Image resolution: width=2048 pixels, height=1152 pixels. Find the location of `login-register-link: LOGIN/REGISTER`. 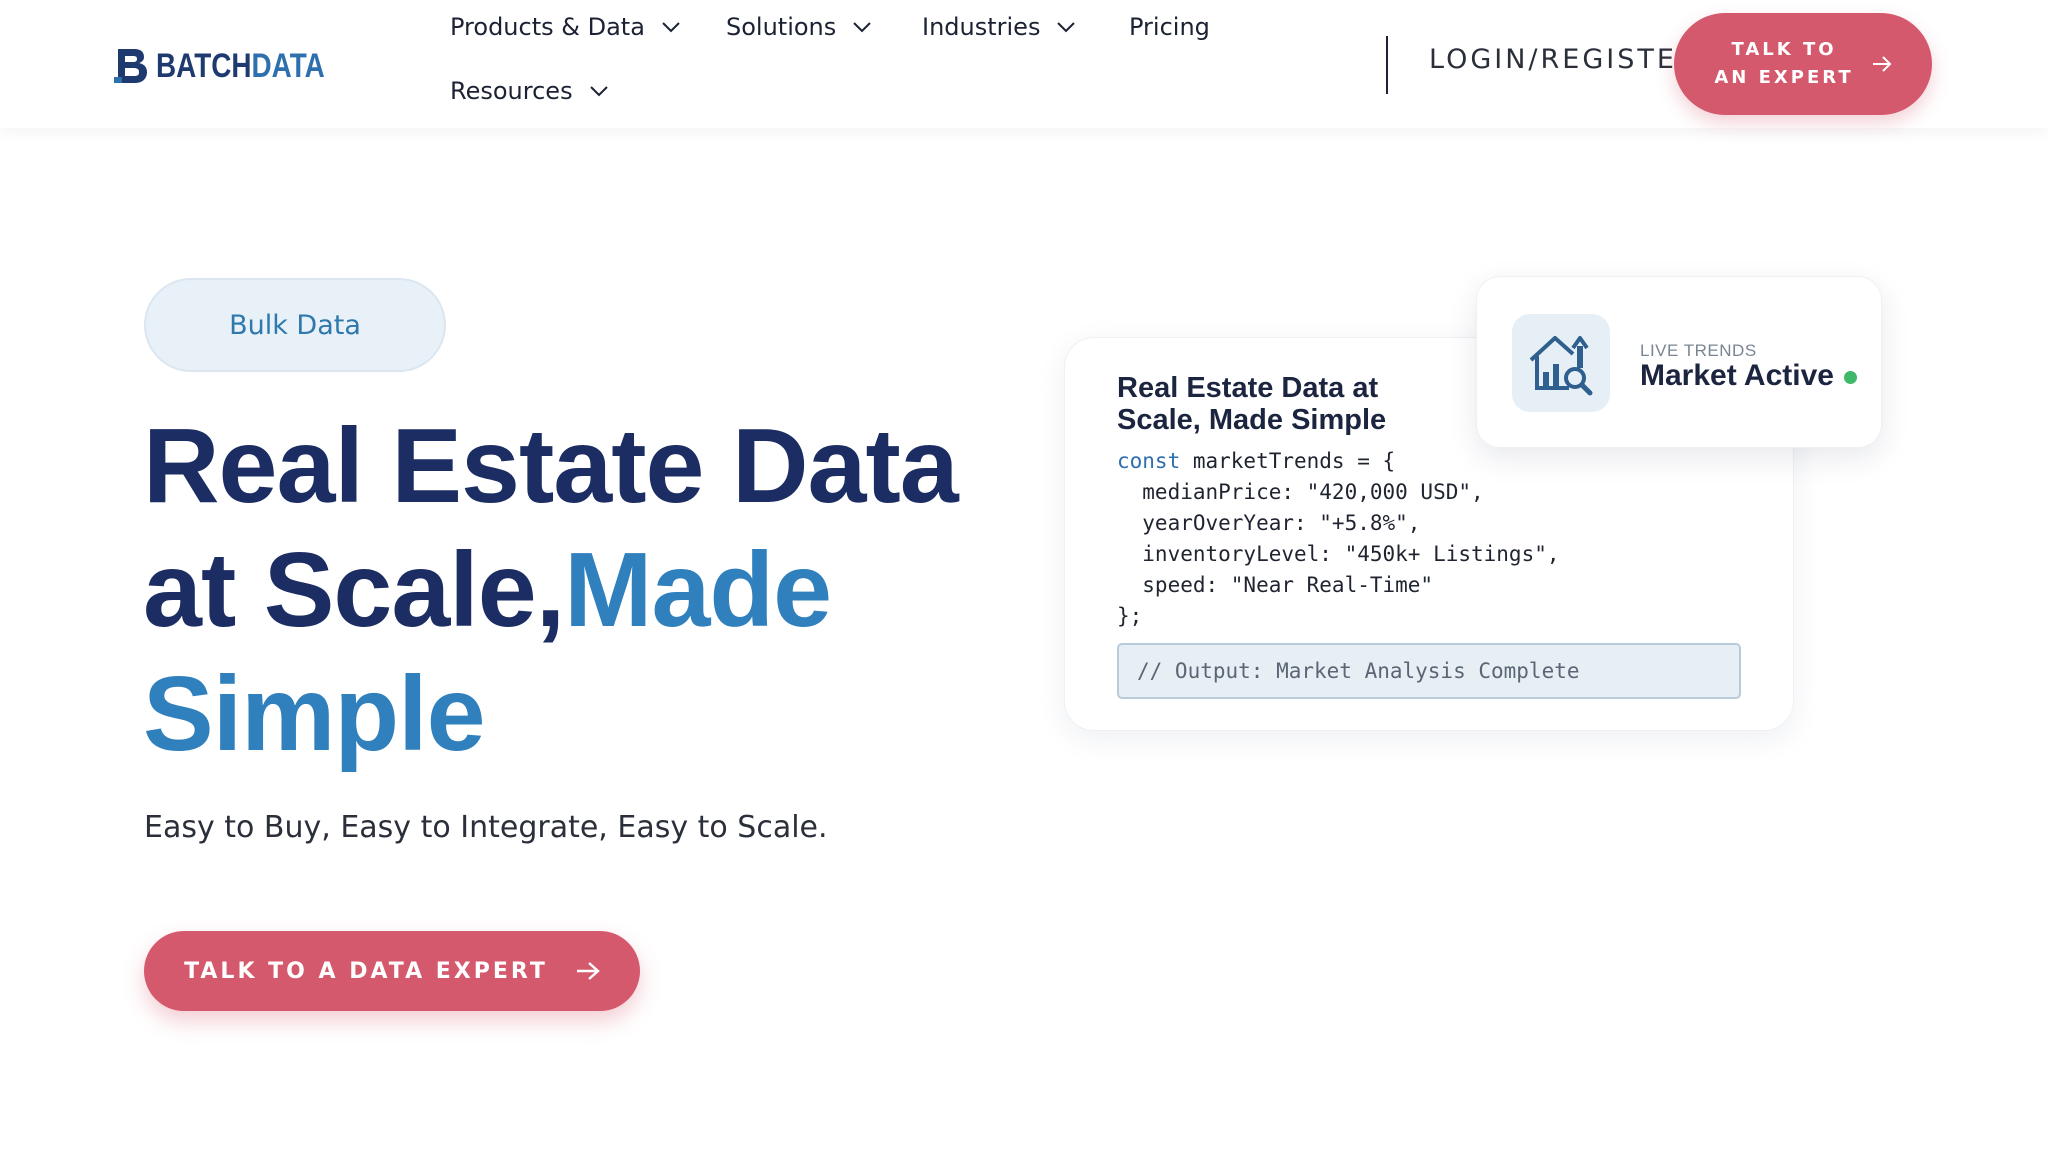

login-register-link: LOGIN/REGISTER is located at coordinates (1553, 62).